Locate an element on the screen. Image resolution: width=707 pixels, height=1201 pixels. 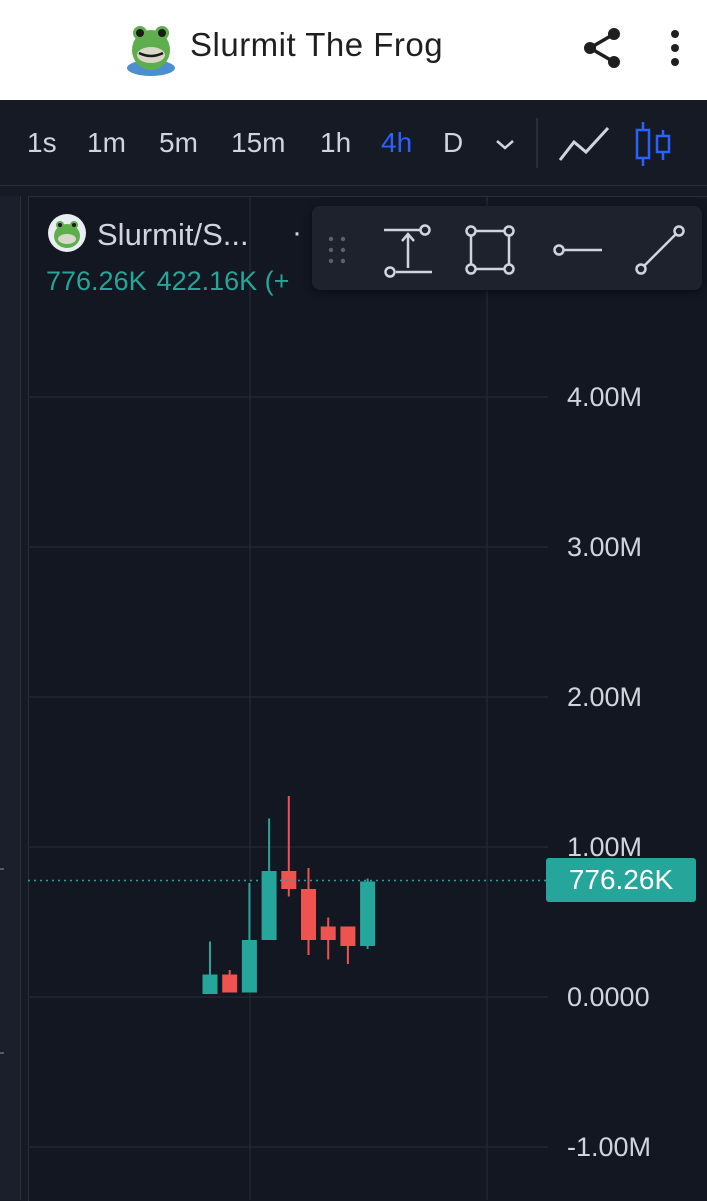
frog-logo-icon is located at coordinates (151, 49).